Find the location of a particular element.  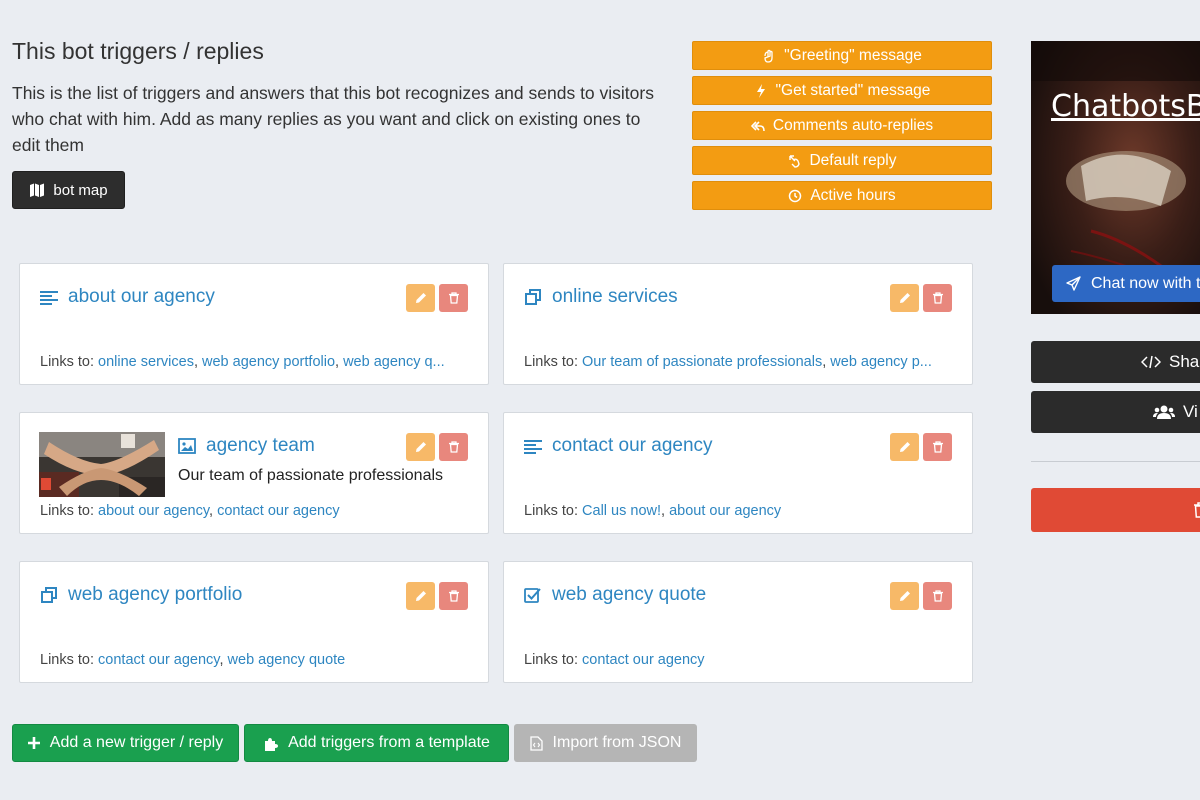

add-from-template-button: Add triggers from a template is located at coordinates (376, 743).